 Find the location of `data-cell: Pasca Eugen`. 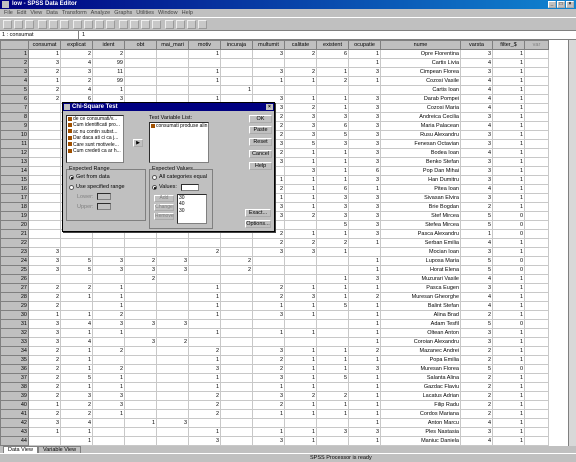

data-cell: Pasca Eugen is located at coordinates (420, 288).